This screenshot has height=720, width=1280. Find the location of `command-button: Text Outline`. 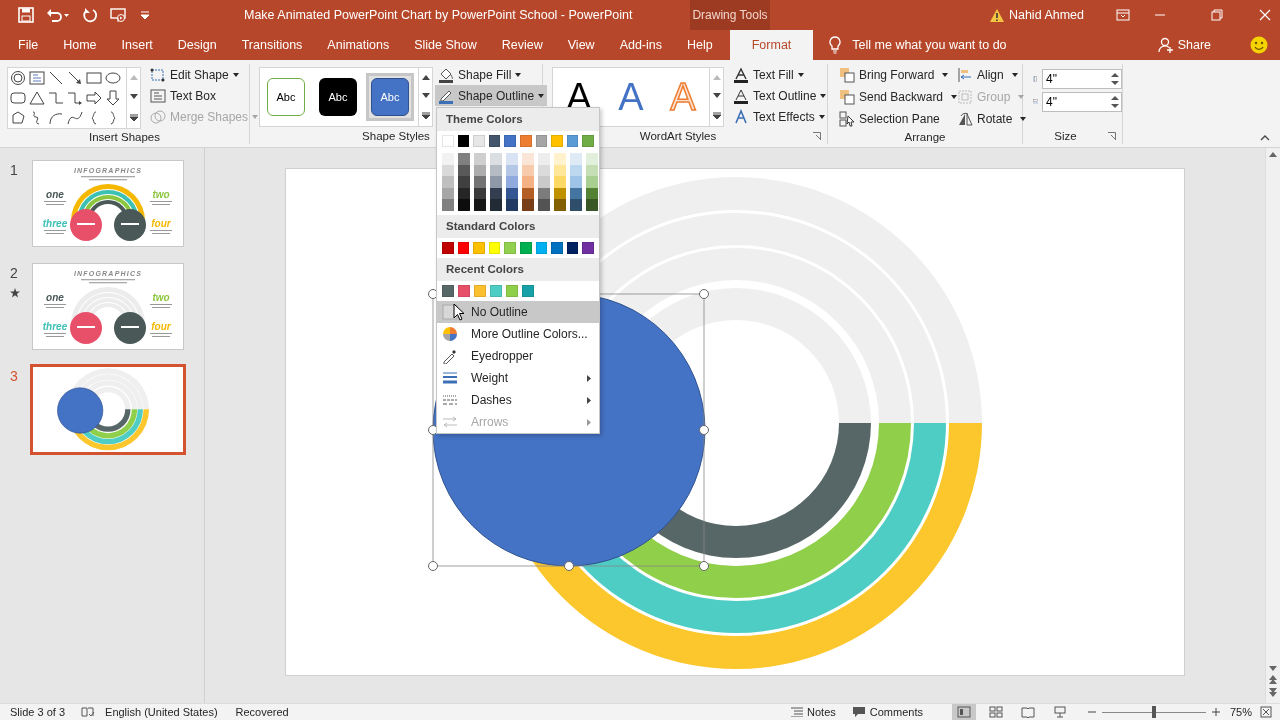

command-button: Text Outline is located at coordinates (780, 95).